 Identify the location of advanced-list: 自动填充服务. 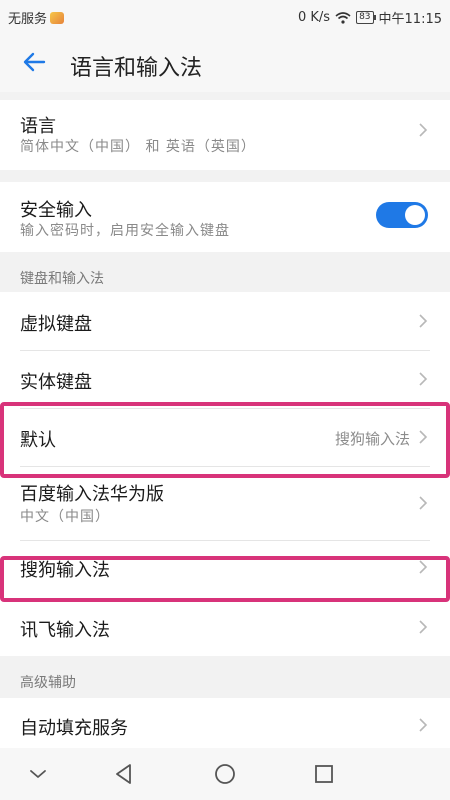
(225, 723).